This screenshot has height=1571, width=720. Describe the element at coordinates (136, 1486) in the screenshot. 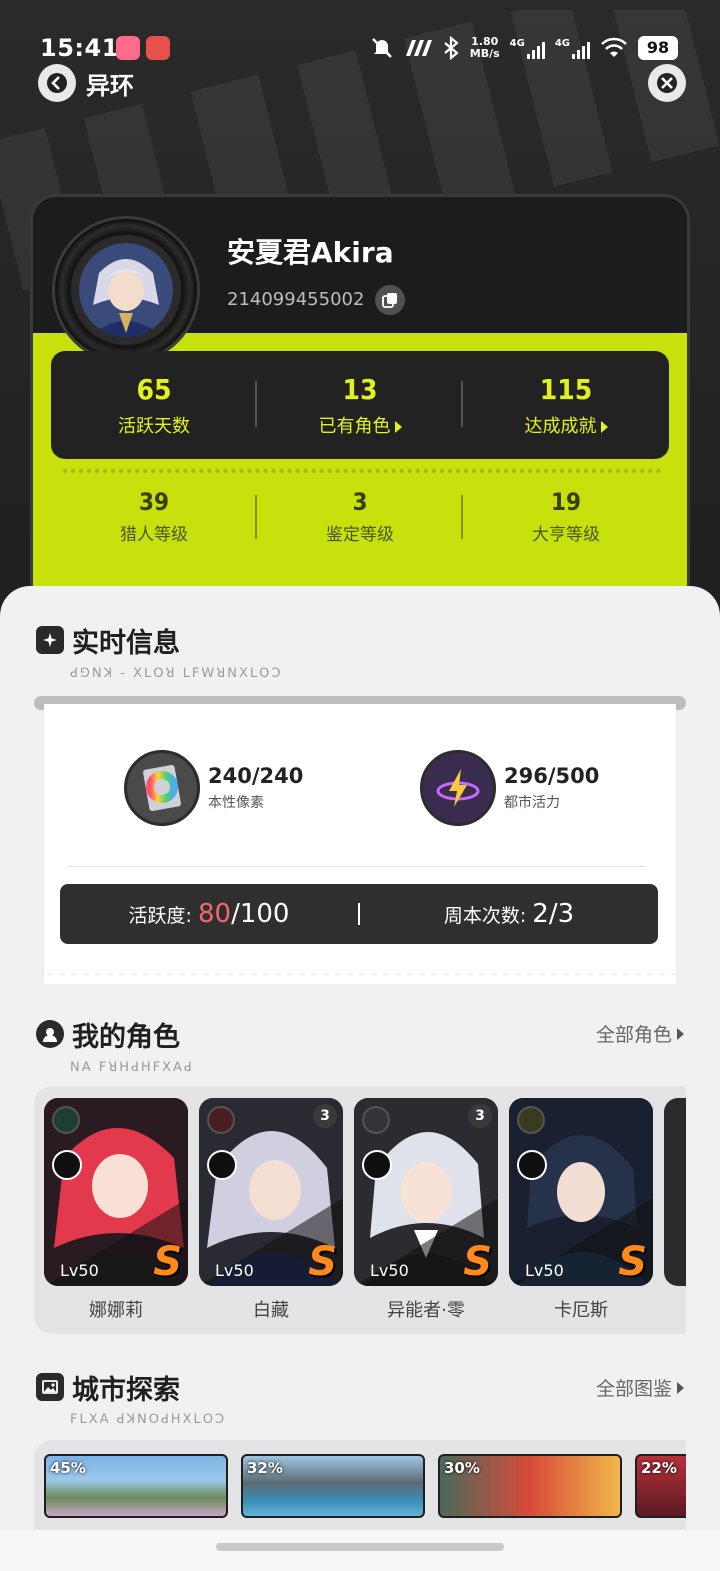

I see `city-area-card: 45%` at that location.